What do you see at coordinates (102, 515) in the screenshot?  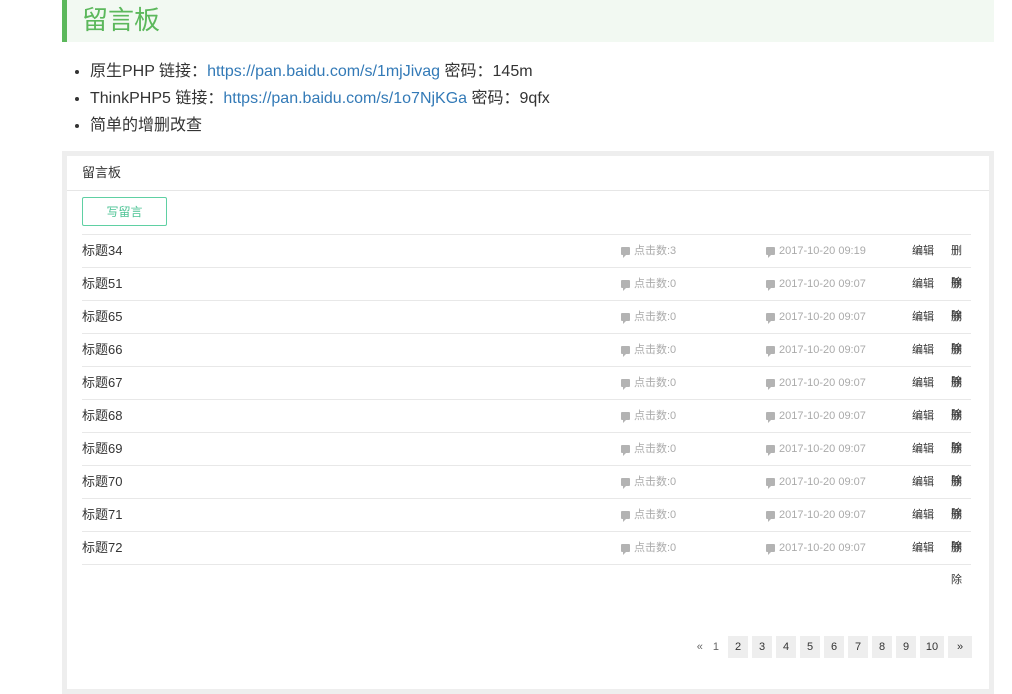 I see `message-title: 标题71` at bounding box center [102, 515].